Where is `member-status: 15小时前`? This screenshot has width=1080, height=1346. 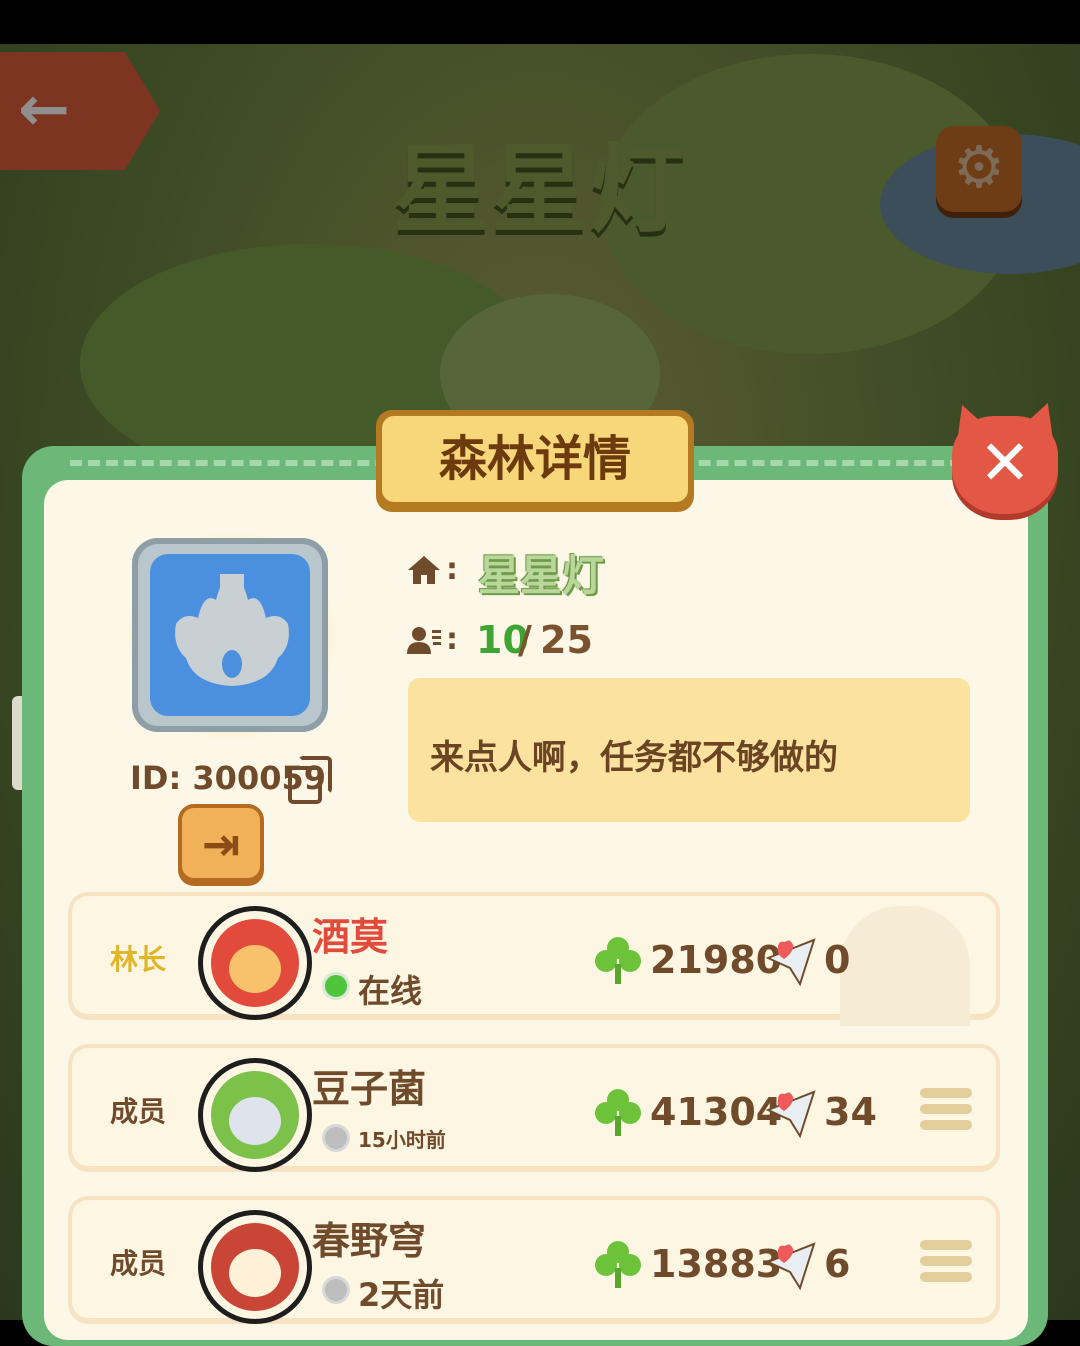 member-status: 15小时前 is located at coordinates (402, 1140).